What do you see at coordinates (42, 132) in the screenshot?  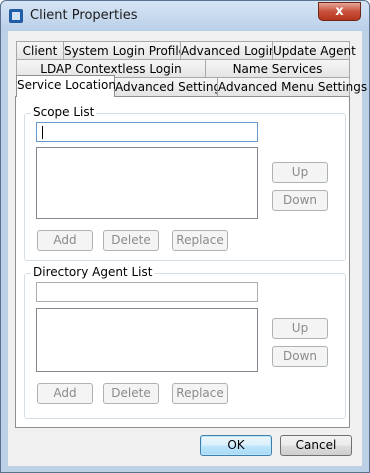 I see `text-caret` at bounding box center [42, 132].